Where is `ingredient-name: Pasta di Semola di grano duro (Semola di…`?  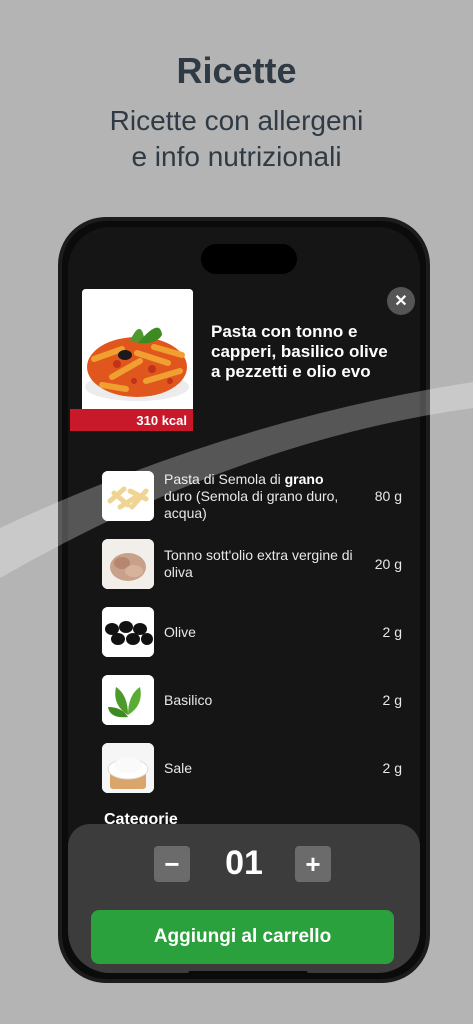
ingredient-name: Pasta di Semola di grano duro (Semola di… is located at coordinates (259, 496).